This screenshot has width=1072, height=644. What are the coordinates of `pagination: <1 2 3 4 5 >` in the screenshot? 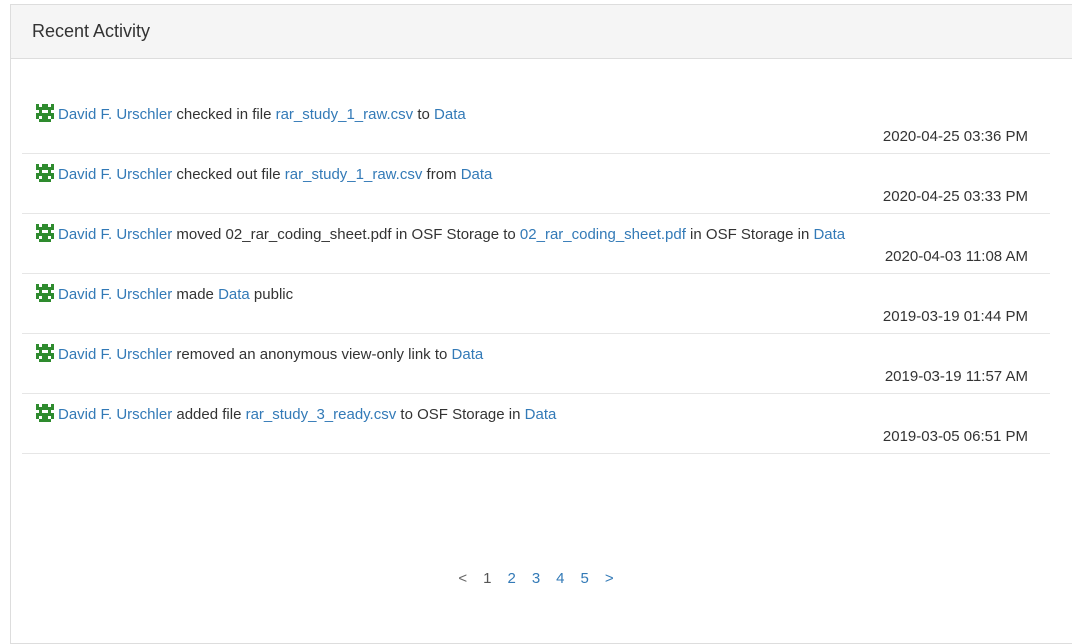 It's located at (536, 578).